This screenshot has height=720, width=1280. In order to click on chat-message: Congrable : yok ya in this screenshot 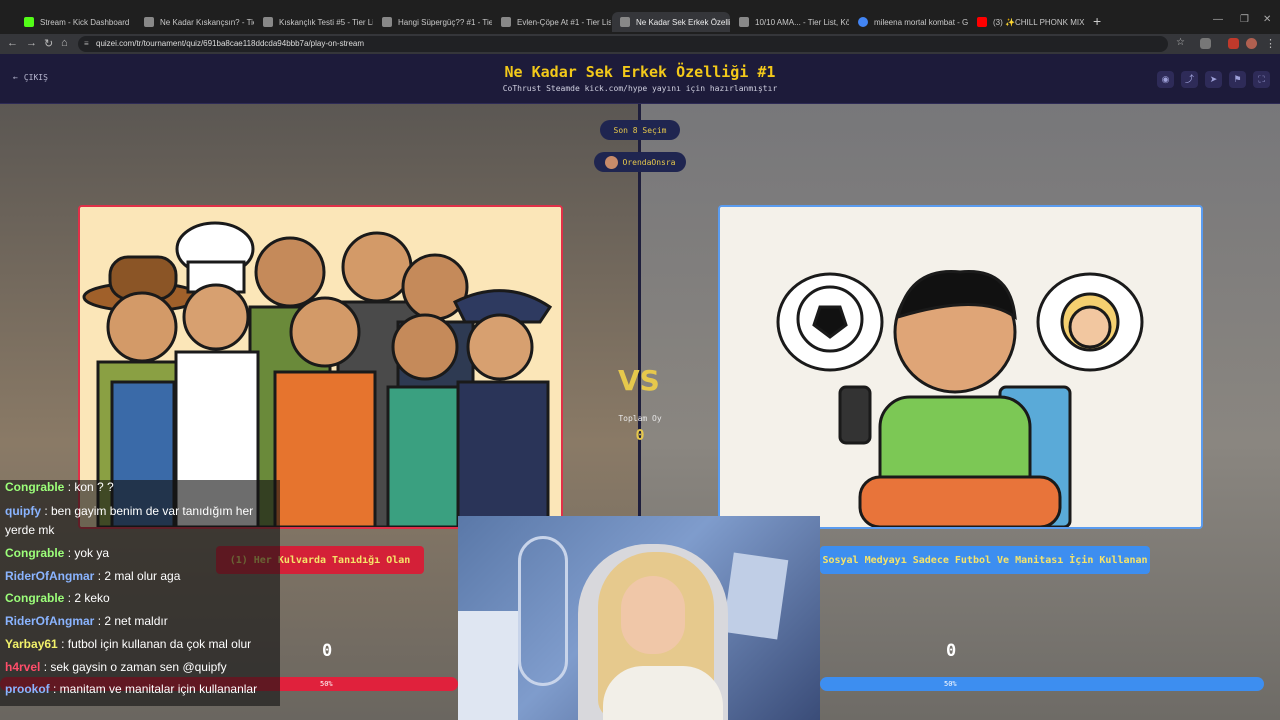, I will do `click(141, 553)`.